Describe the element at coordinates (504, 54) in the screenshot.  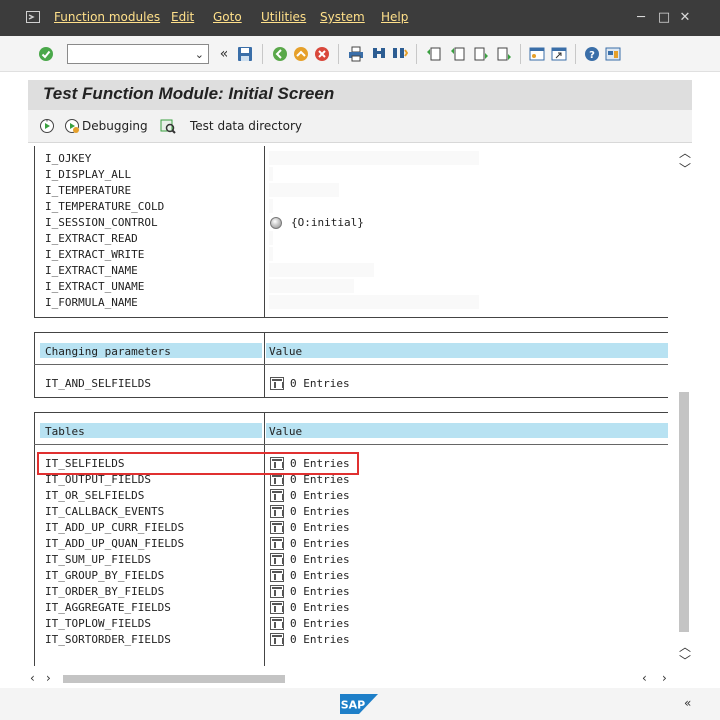
I see `last-page-icon` at that location.